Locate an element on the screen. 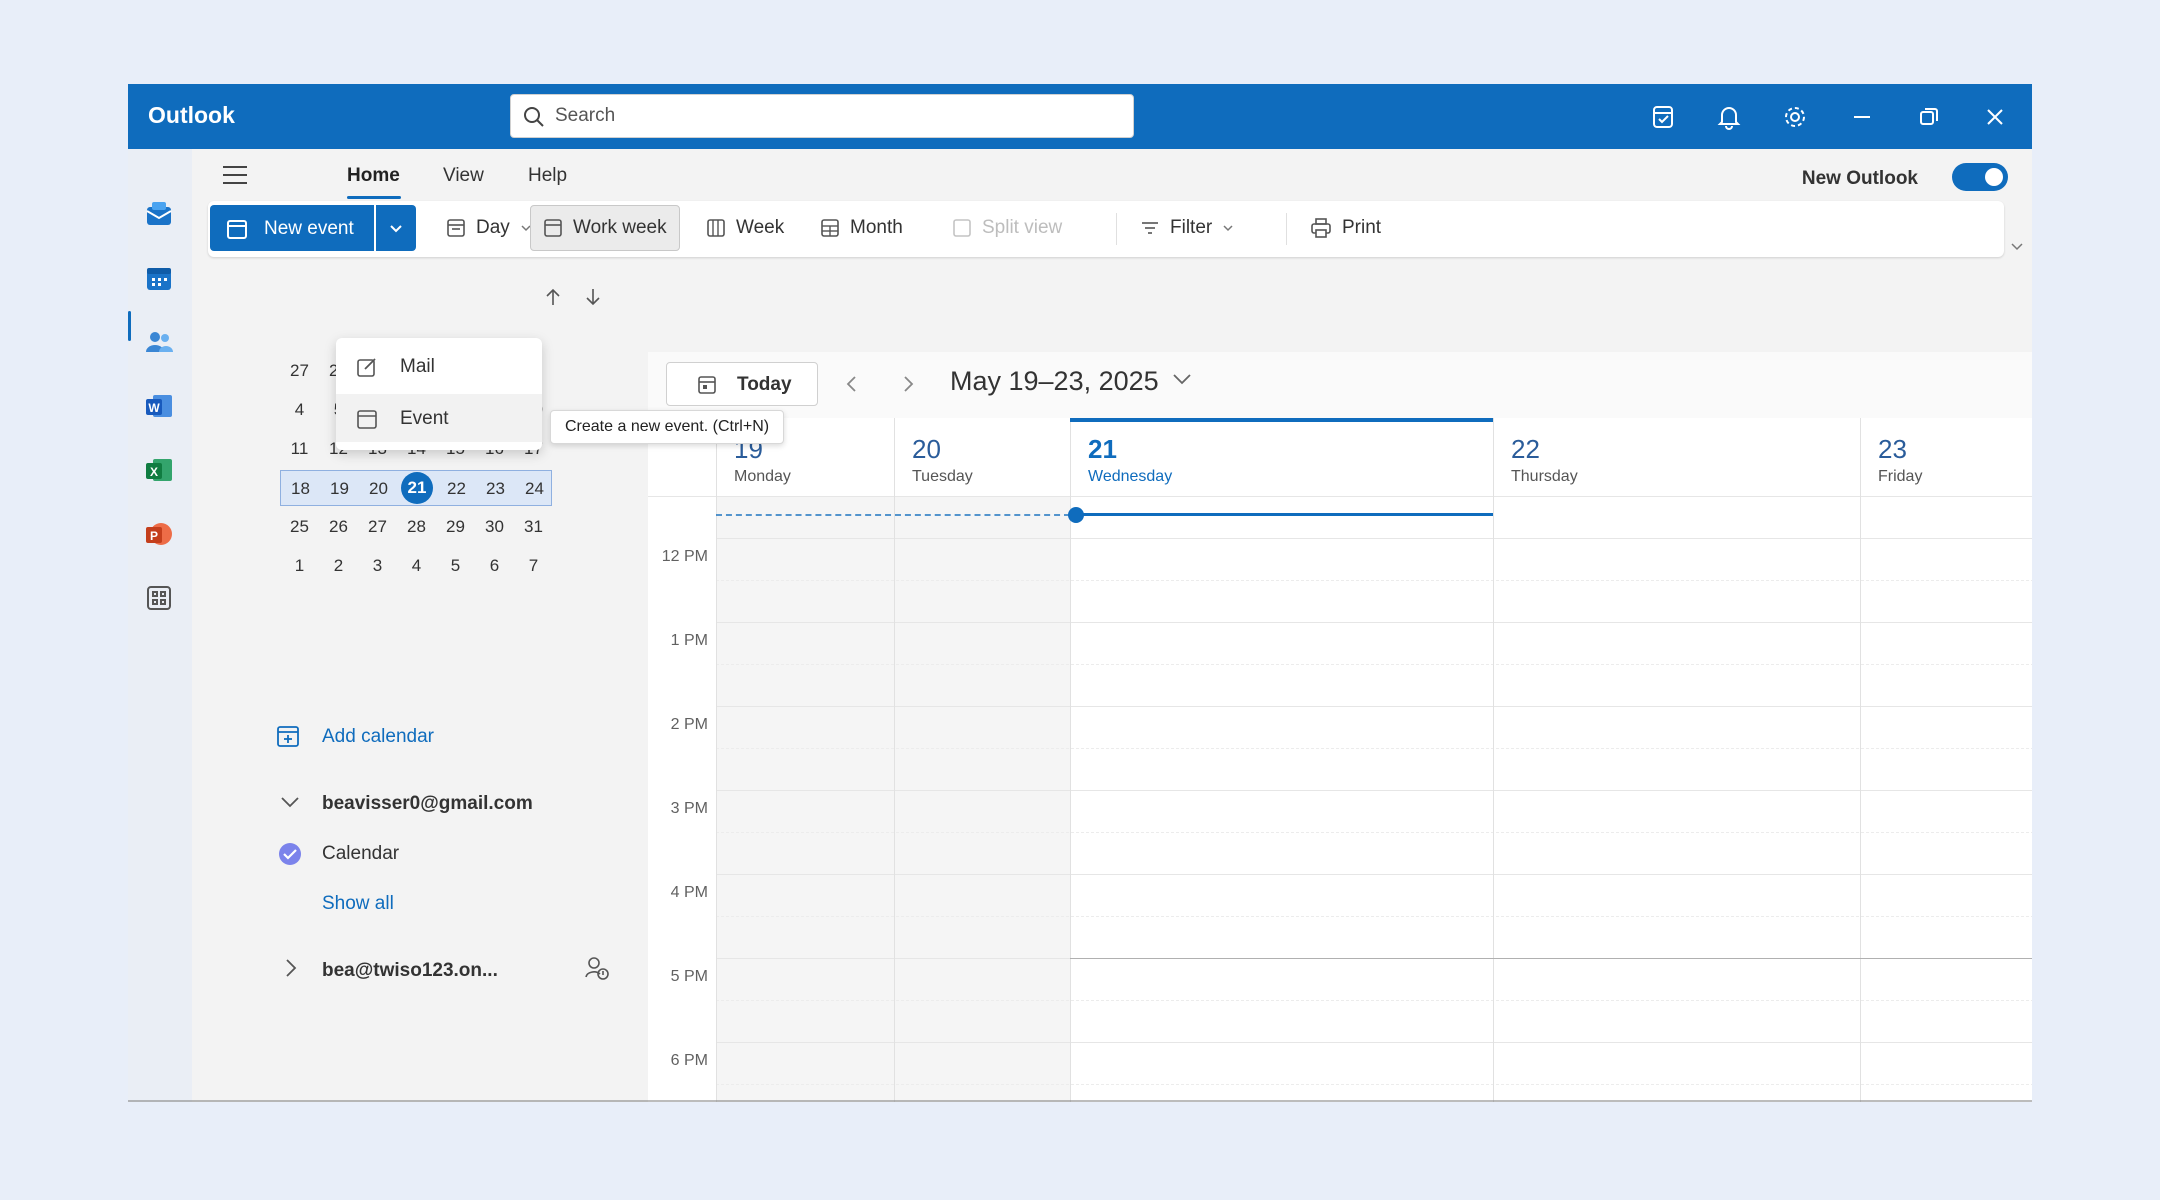 This screenshot has height=1200, width=2160. mini-calendar-day: 20 is located at coordinates (378, 489).